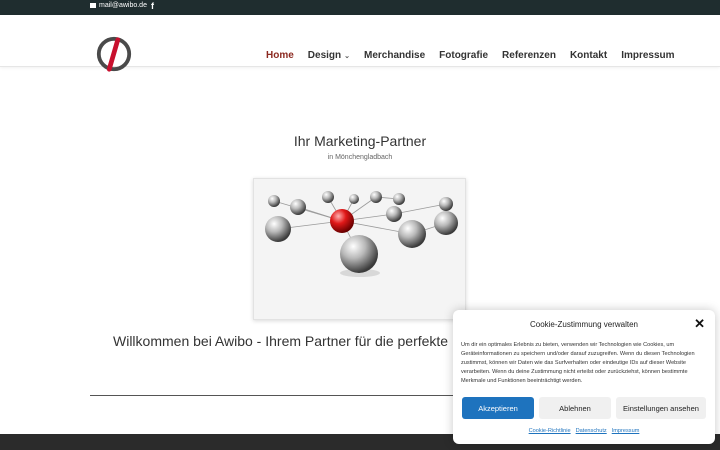 This screenshot has height=450, width=720. I want to click on nav-item-home: Home, so click(280, 55).